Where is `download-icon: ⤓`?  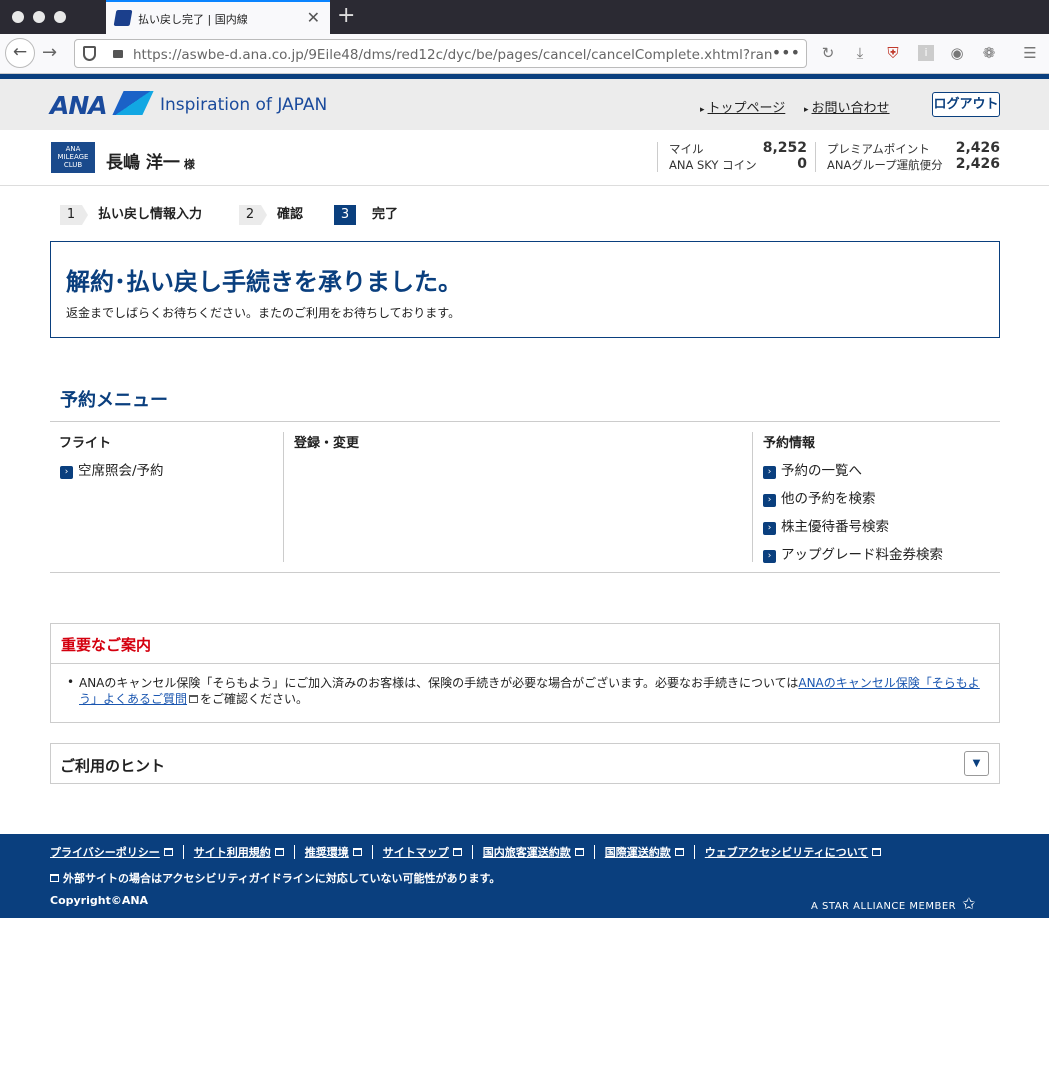 download-icon: ⤓ is located at coordinates (860, 53).